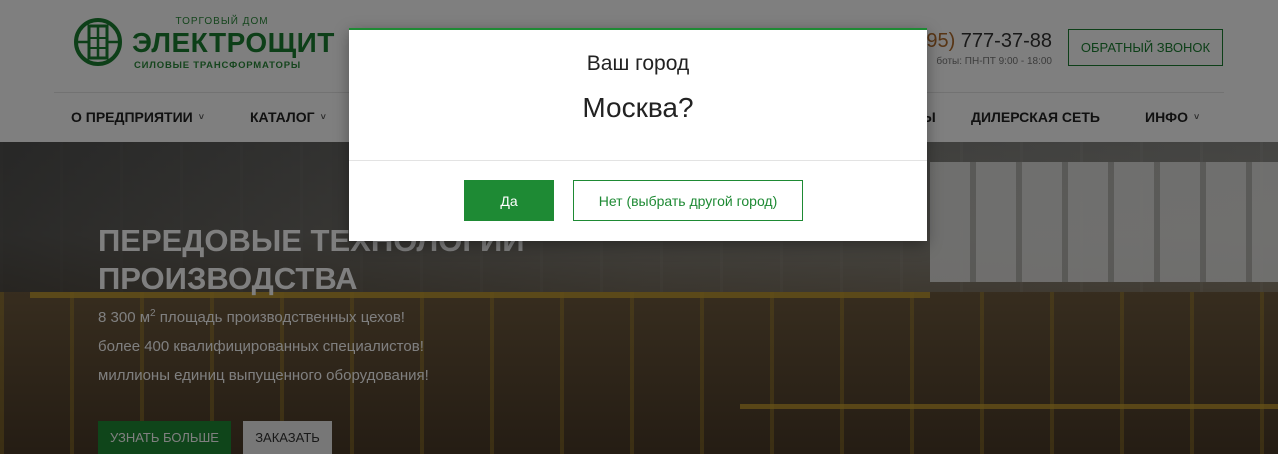 The width and height of the screenshot is (1278, 454). Describe the element at coordinates (638, 107) in the screenshot. I see `detected-city: Москва?` at that location.